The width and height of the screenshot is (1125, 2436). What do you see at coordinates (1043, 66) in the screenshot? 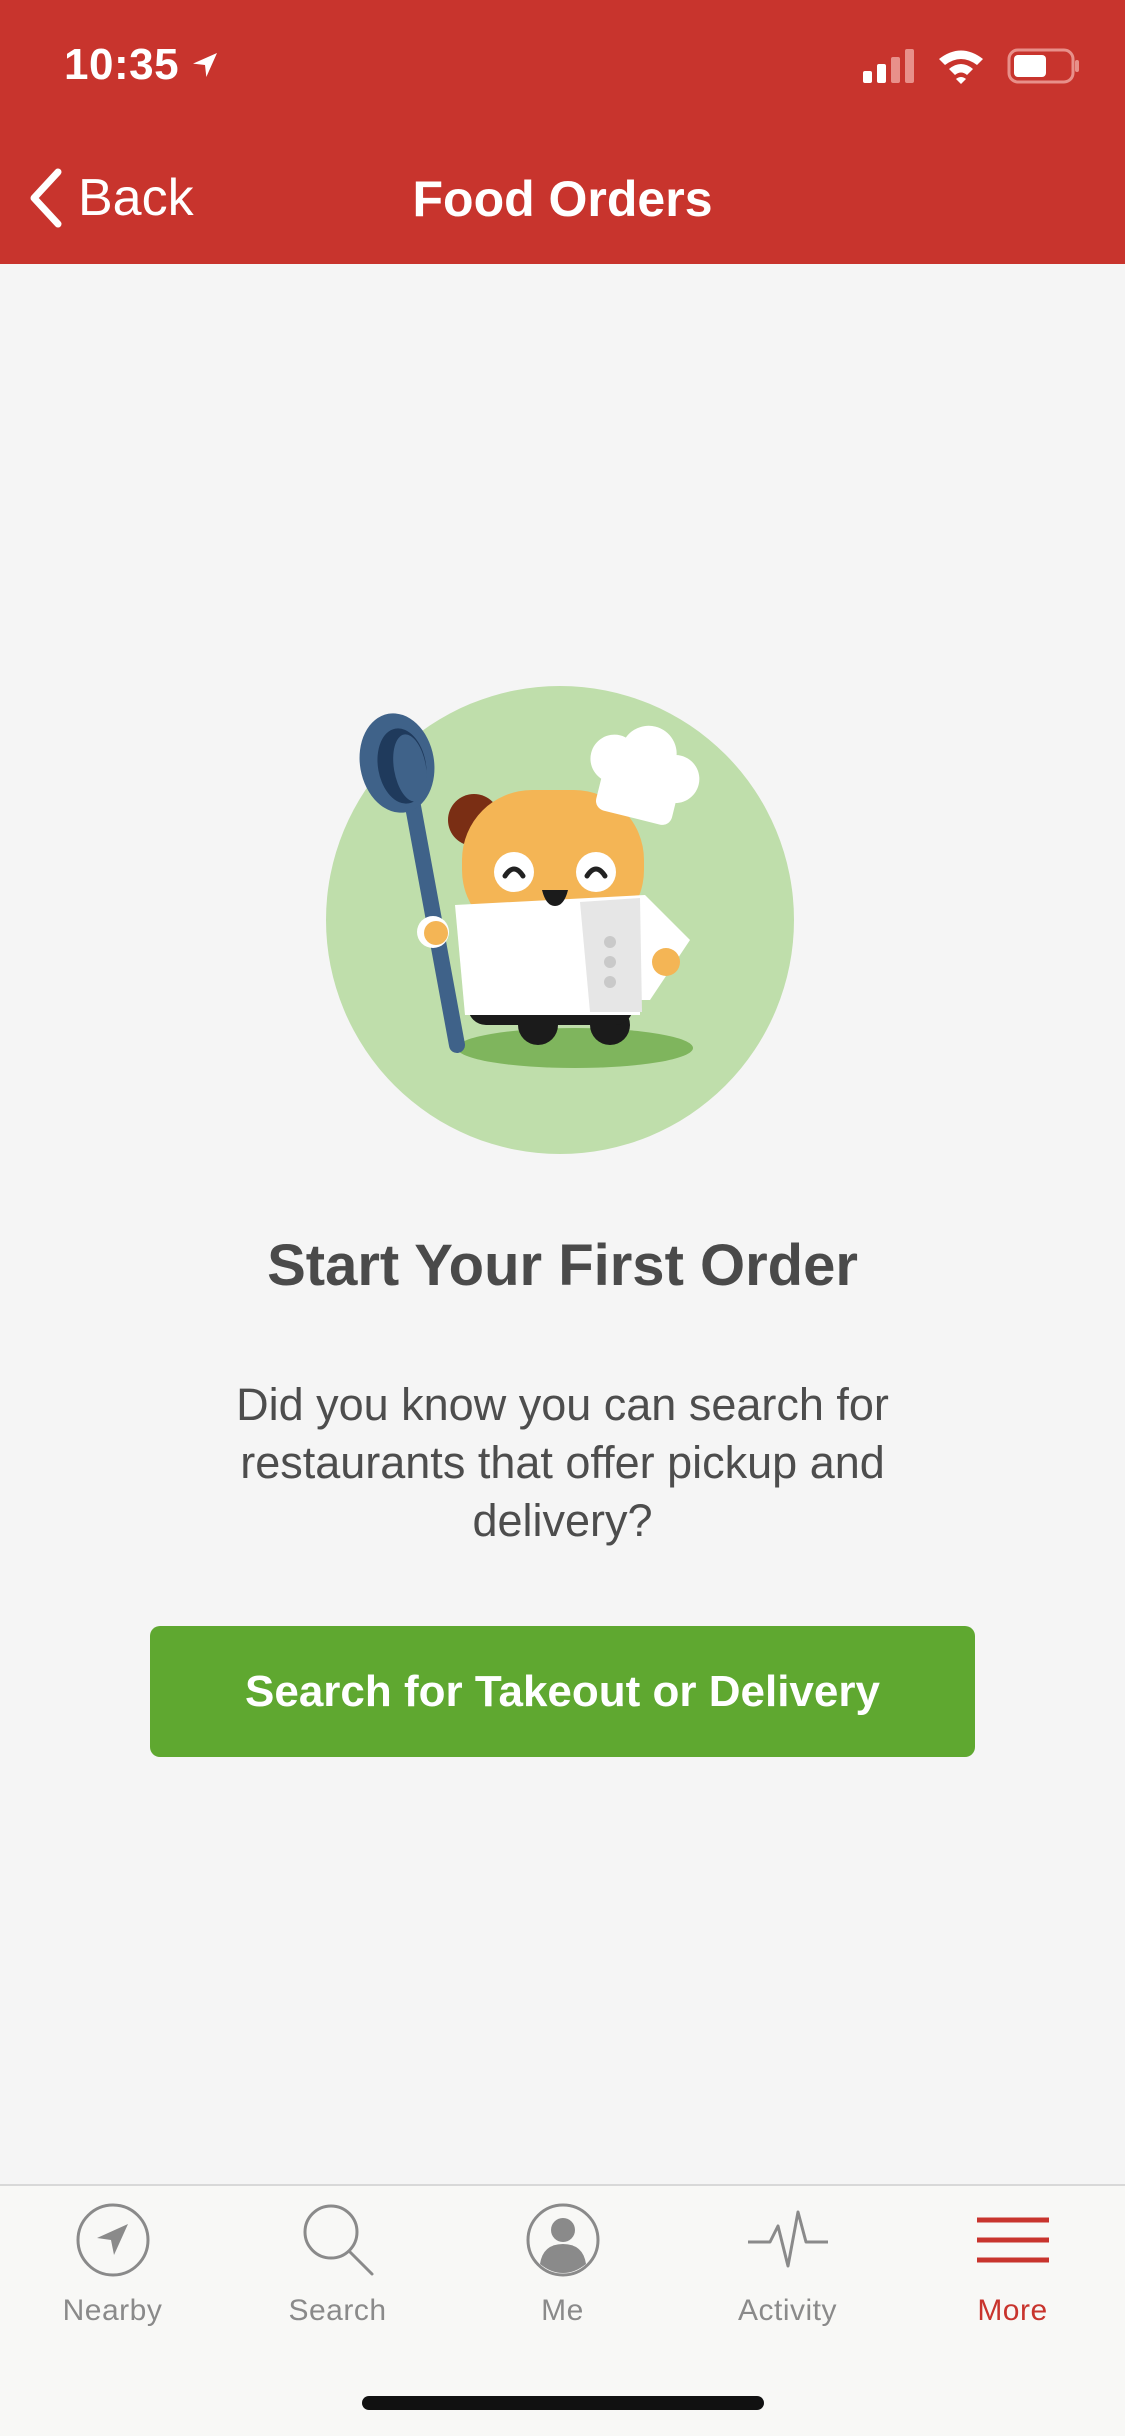
I see `battery-icon` at bounding box center [1043, 66].